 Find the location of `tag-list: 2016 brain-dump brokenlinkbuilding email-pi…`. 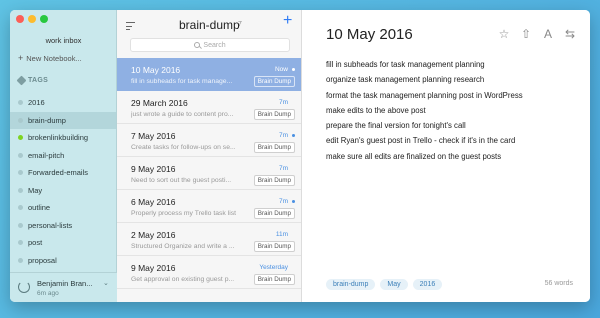

tag-list: 2016 brain-dump brokenlinkbuilding email-pi… is located at coordinates (63, 181).